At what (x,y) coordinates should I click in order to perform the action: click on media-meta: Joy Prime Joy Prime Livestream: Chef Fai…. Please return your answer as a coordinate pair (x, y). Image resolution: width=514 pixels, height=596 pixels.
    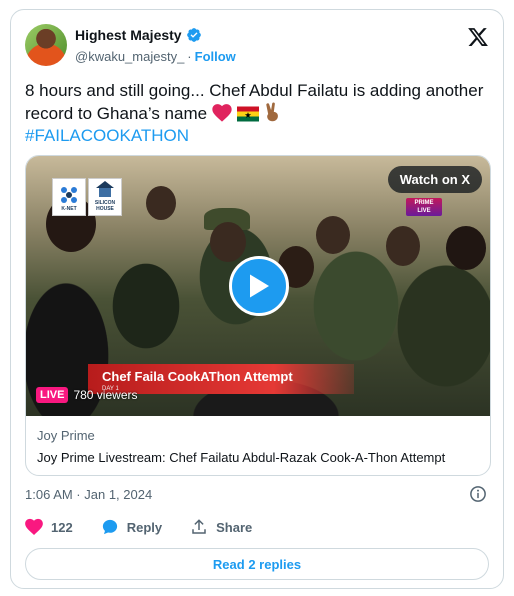
    Looking at the image, I should click on (258, 440).